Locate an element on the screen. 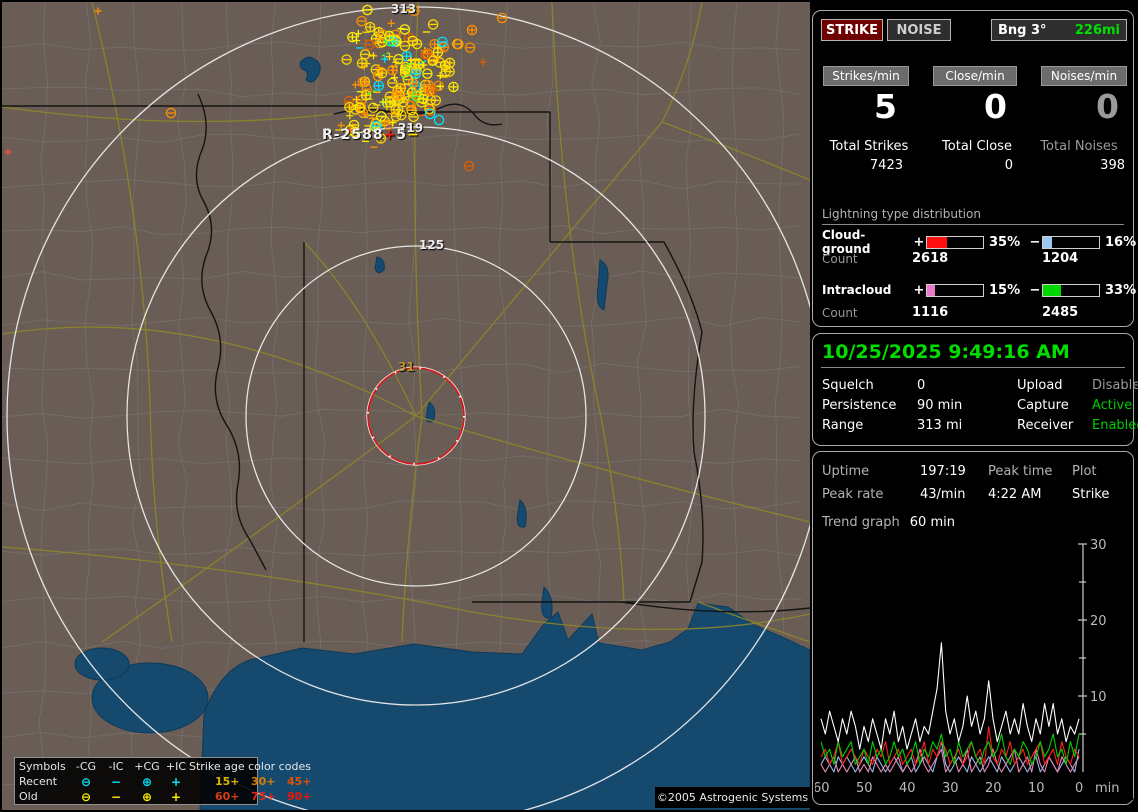 This screenshot has width=1138, height=812. intracloud-count-row: Count 1116 2485 is located at coordinates (974, 312).